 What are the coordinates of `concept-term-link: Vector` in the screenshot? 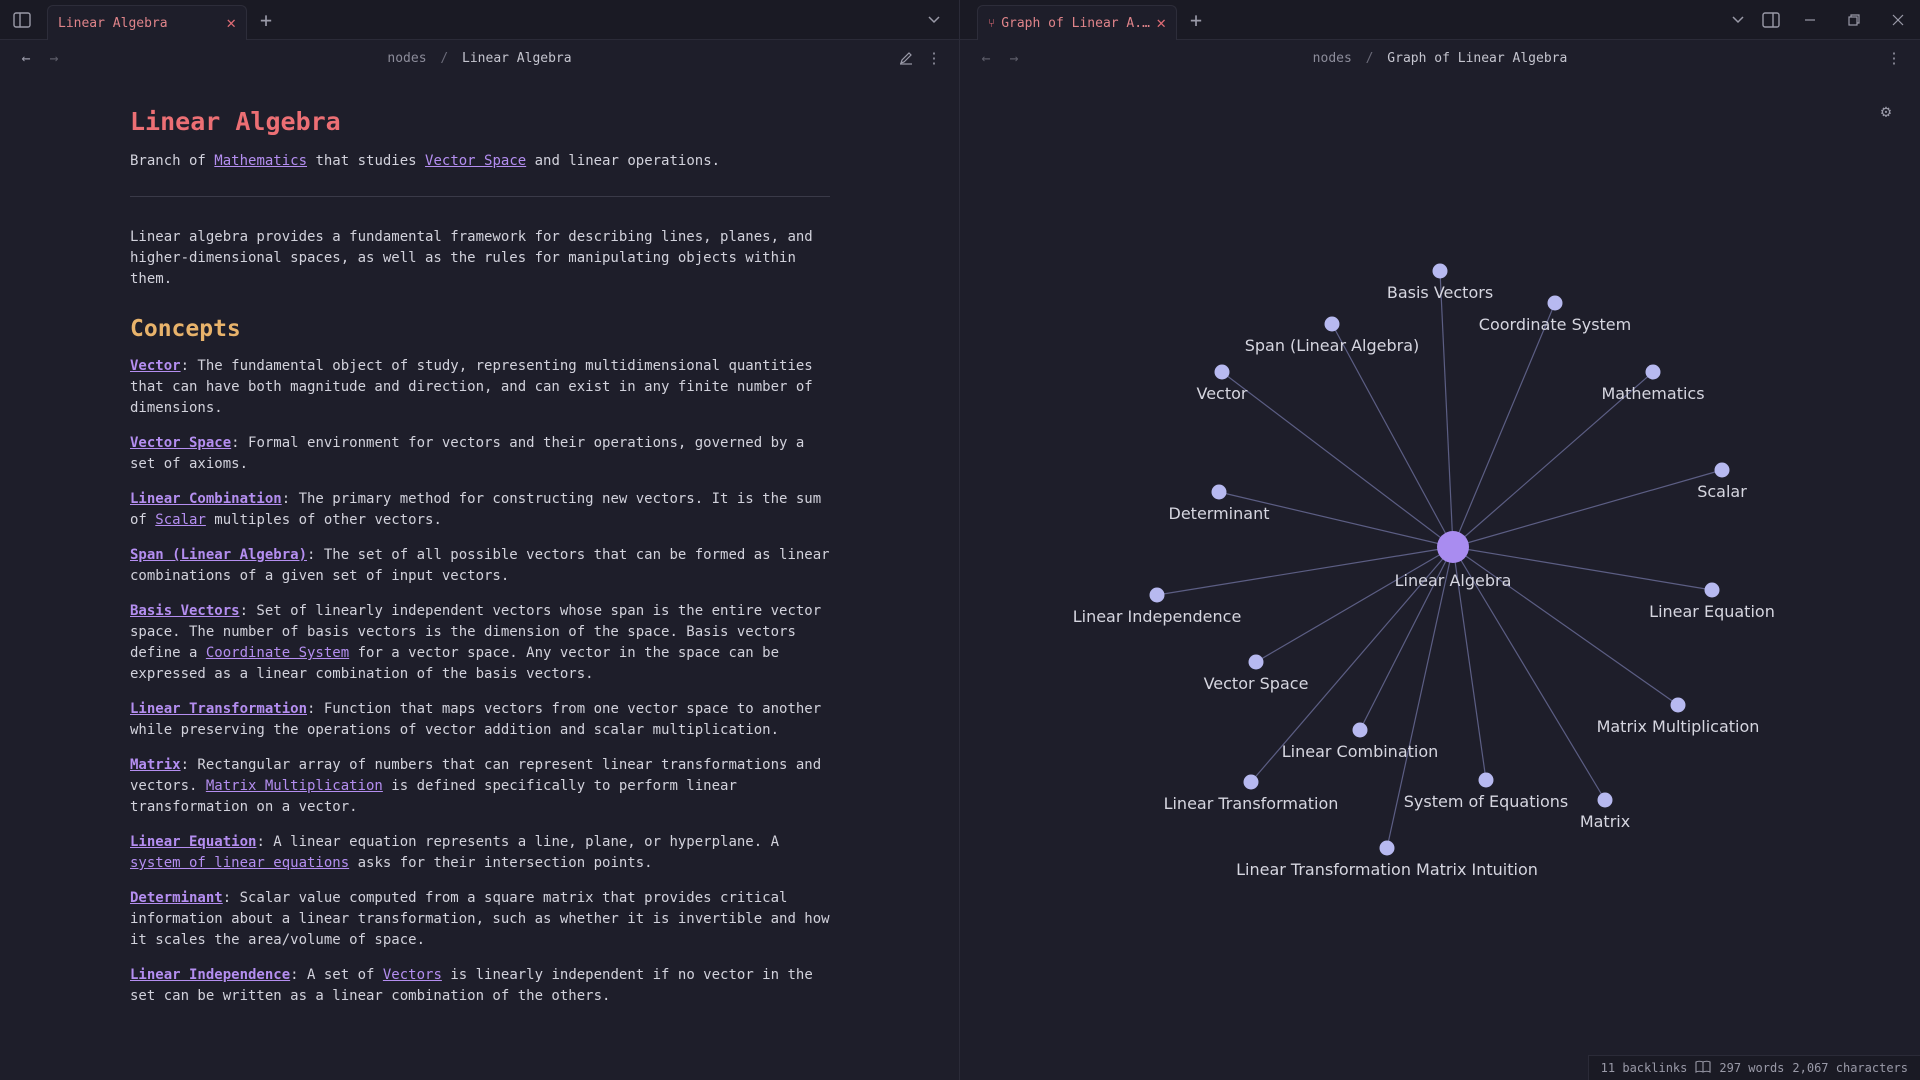 It's located at (155, 366).